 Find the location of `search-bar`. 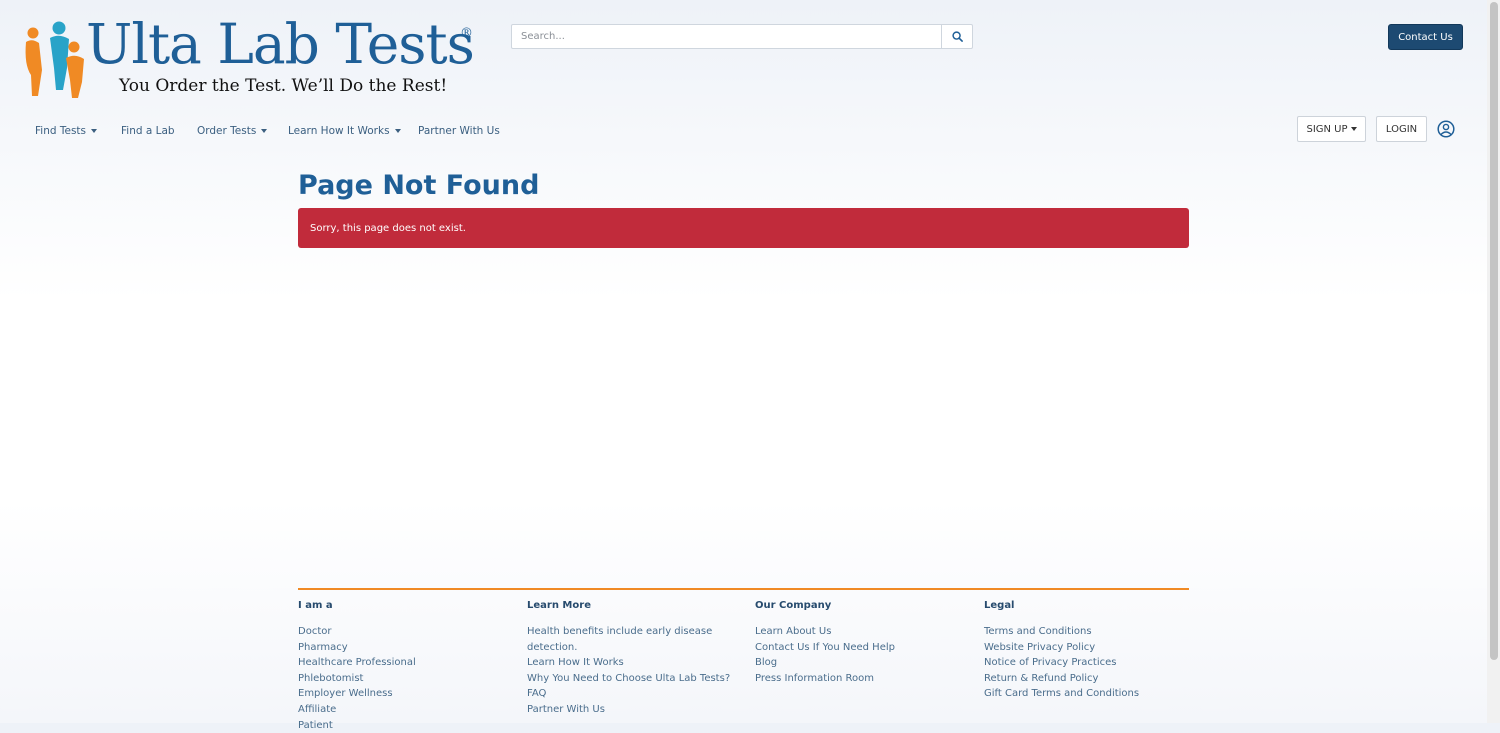

search-bar is located at coordinates (742, 36).